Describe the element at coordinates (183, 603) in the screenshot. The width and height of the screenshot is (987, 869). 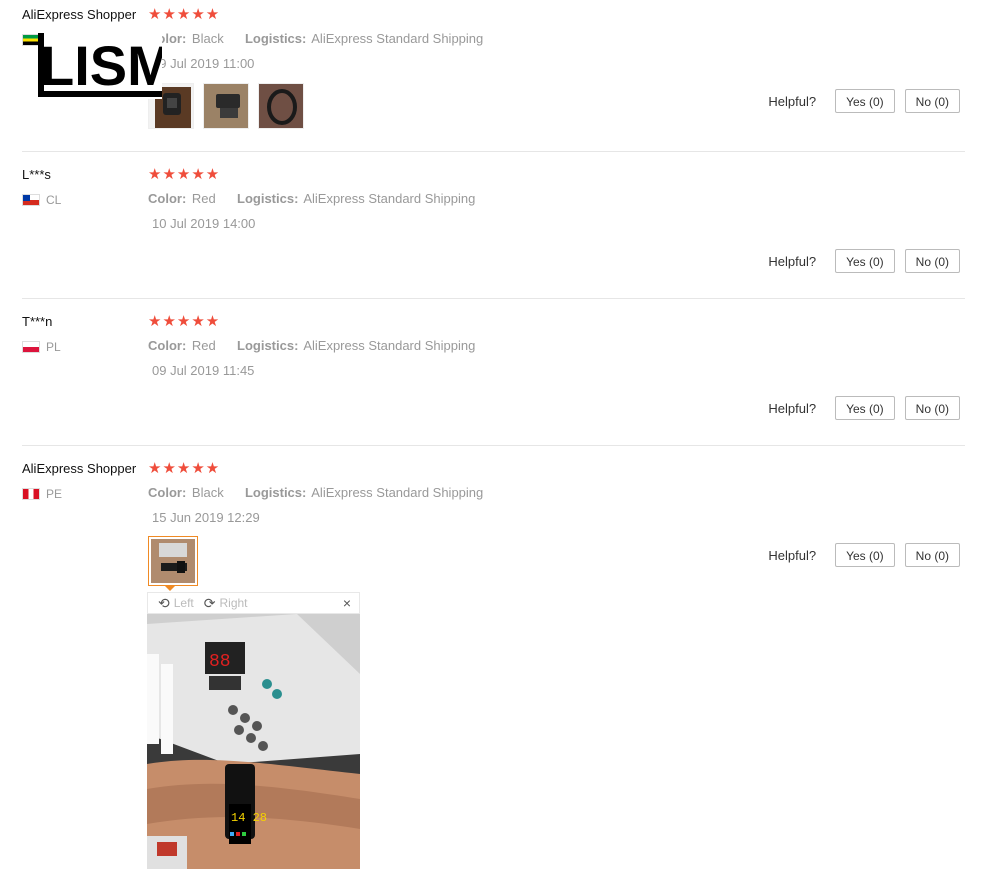
I see `rotate-left-label: Left` at that location.